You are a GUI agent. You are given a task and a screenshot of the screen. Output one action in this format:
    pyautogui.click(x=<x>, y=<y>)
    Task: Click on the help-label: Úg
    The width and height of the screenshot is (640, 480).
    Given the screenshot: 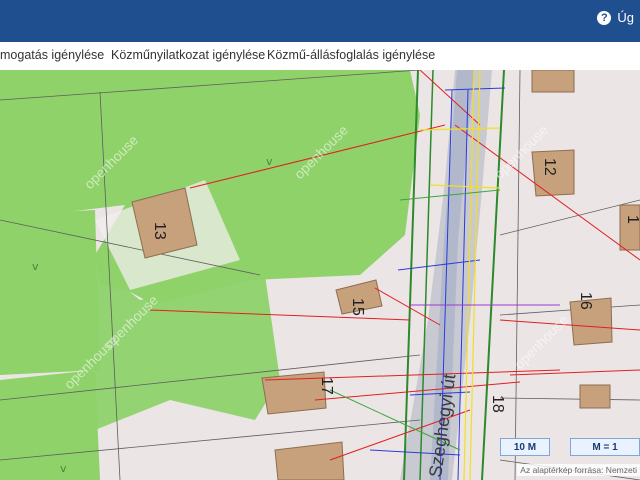 What is the action you would take?
    pyautogui.click(x=625, y=17)
    